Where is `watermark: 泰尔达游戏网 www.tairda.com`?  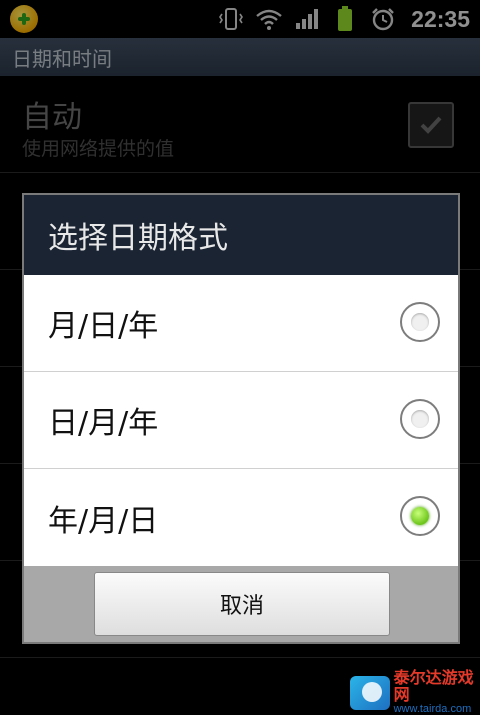 watermark: 泰尔达游戏网 www.tairda.com is located at coordinates (415, 691).